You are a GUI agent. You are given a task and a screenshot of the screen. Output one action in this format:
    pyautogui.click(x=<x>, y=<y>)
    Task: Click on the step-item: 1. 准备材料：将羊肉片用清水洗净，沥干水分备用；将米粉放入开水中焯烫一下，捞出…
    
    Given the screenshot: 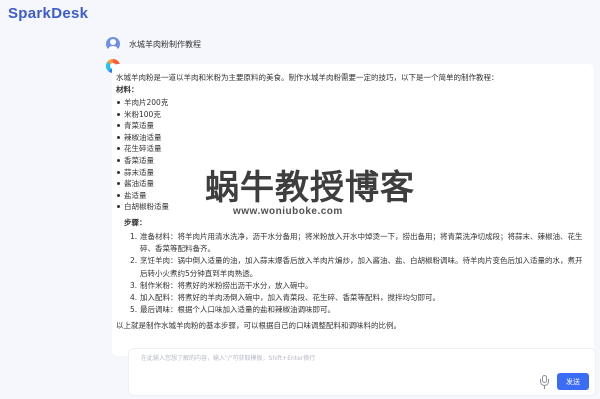 What is the action you would take?
    pyautogui.click(x=355, y=243)
    